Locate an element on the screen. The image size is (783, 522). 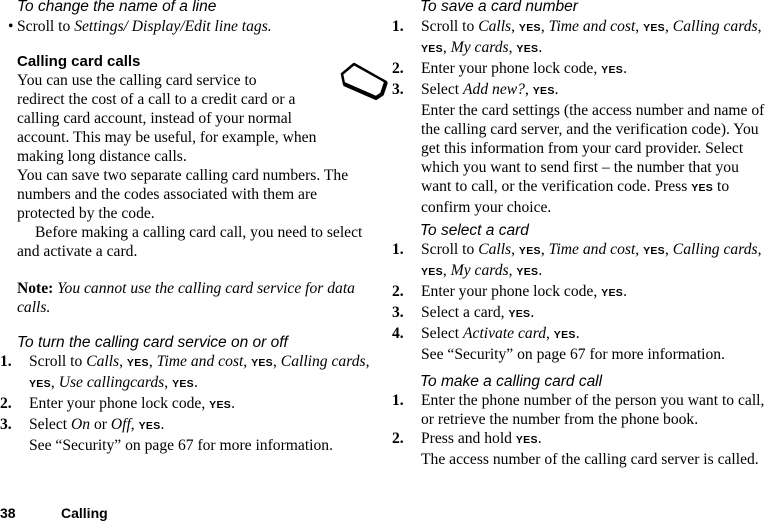
menu-item: Add new? is located at coordinates (494, 89).